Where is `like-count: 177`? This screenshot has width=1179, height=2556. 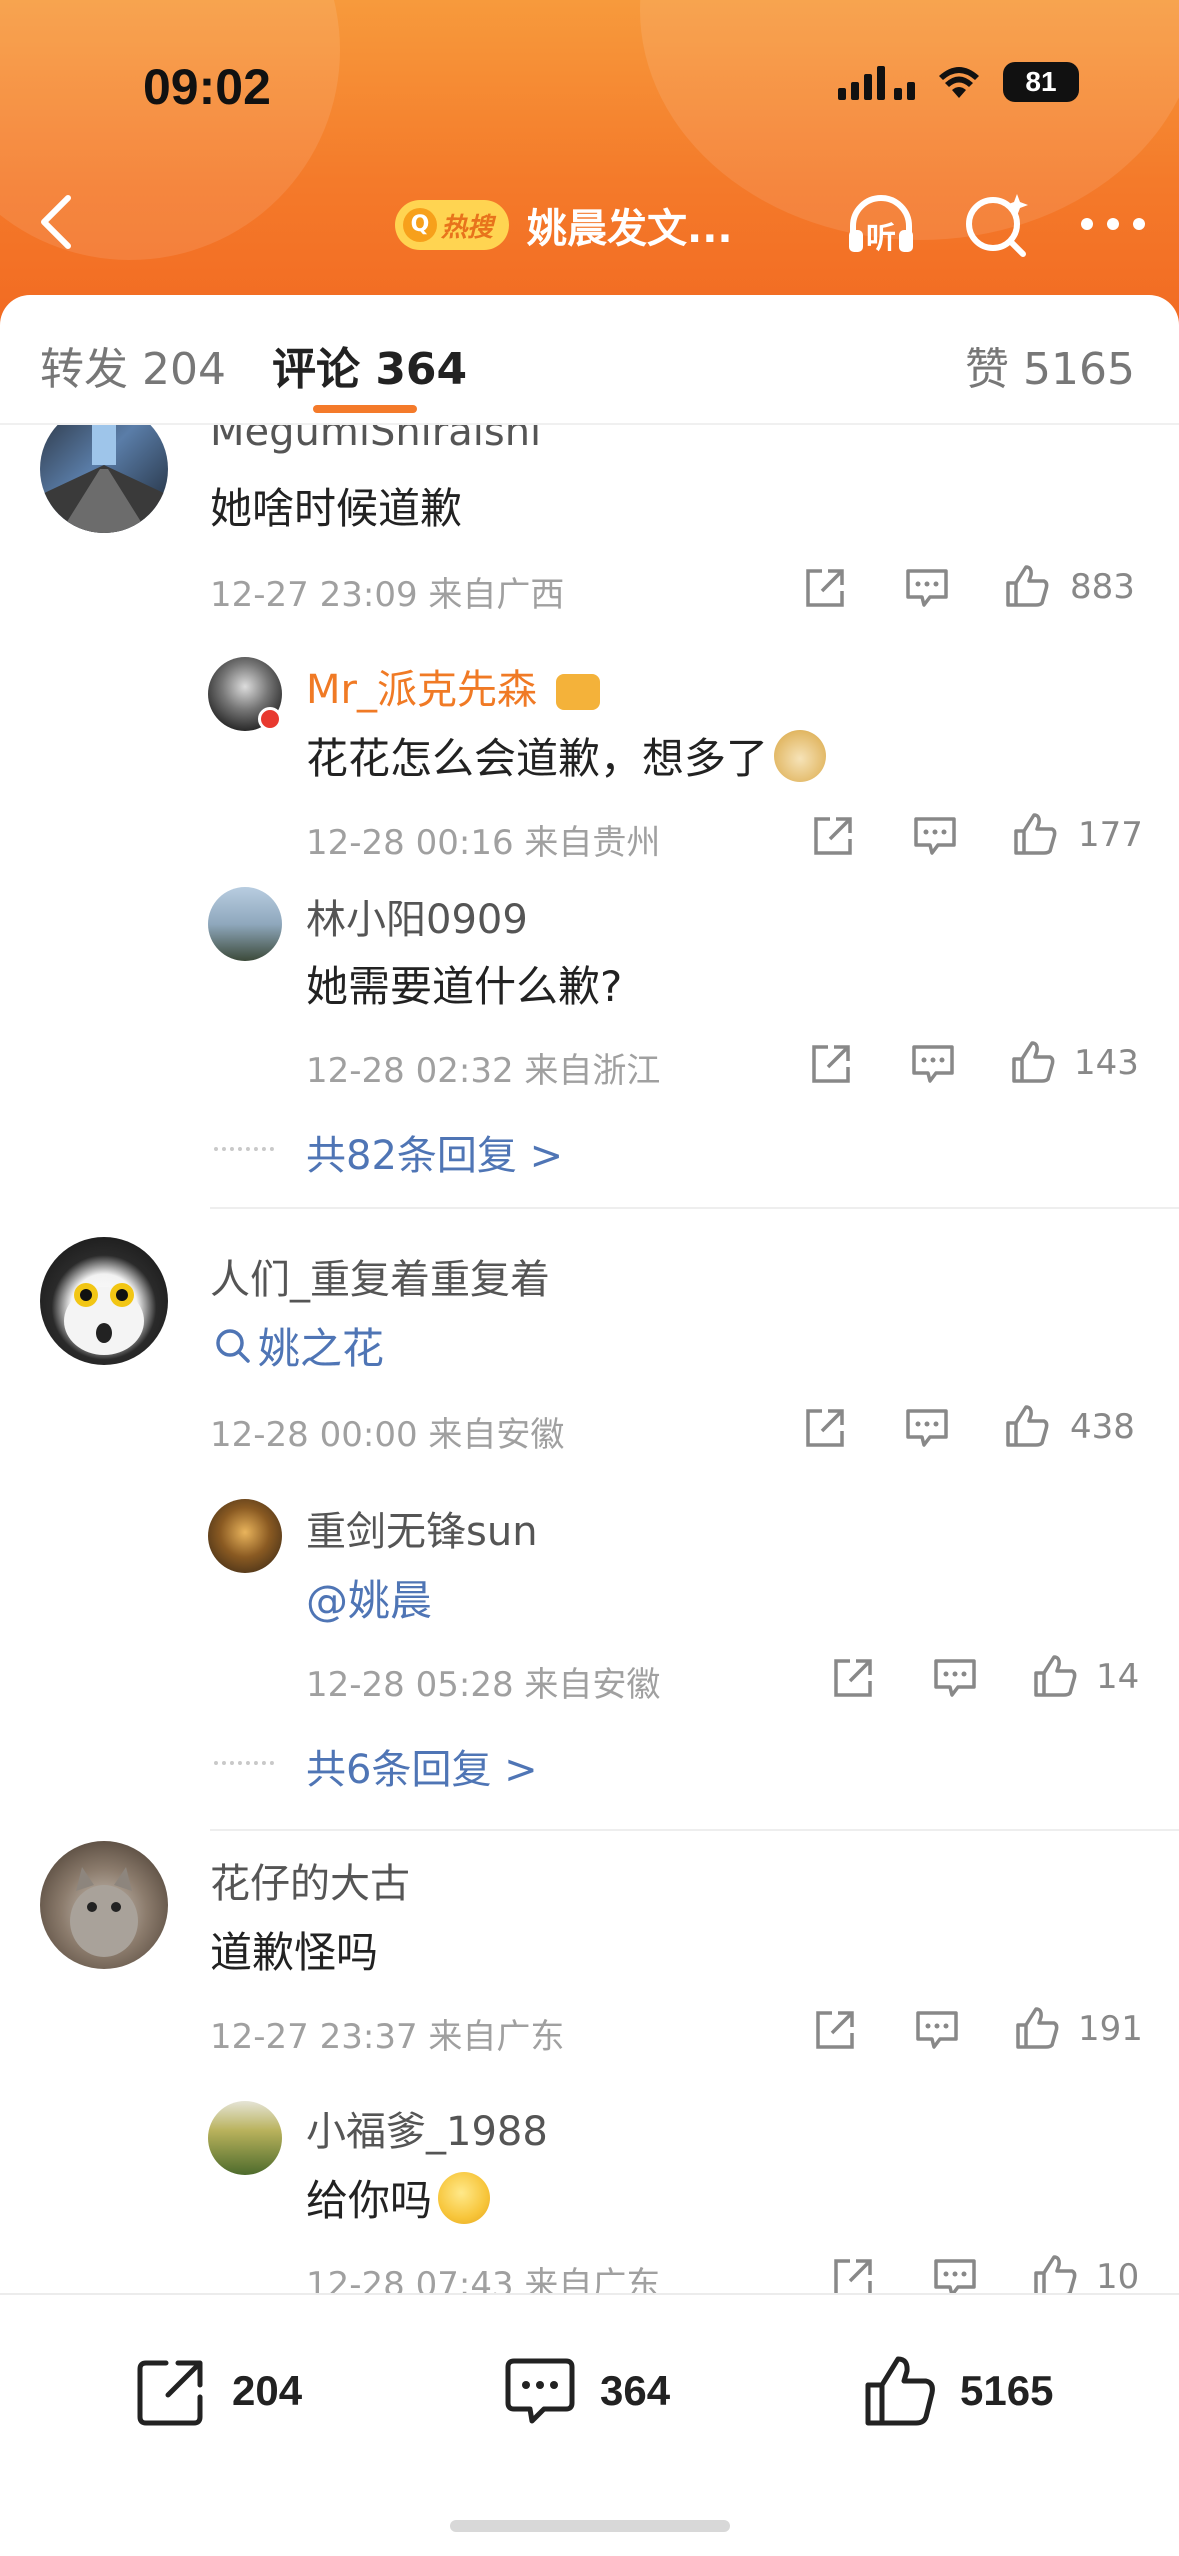
like-count: 177 is located at coordinates (1110, 835).